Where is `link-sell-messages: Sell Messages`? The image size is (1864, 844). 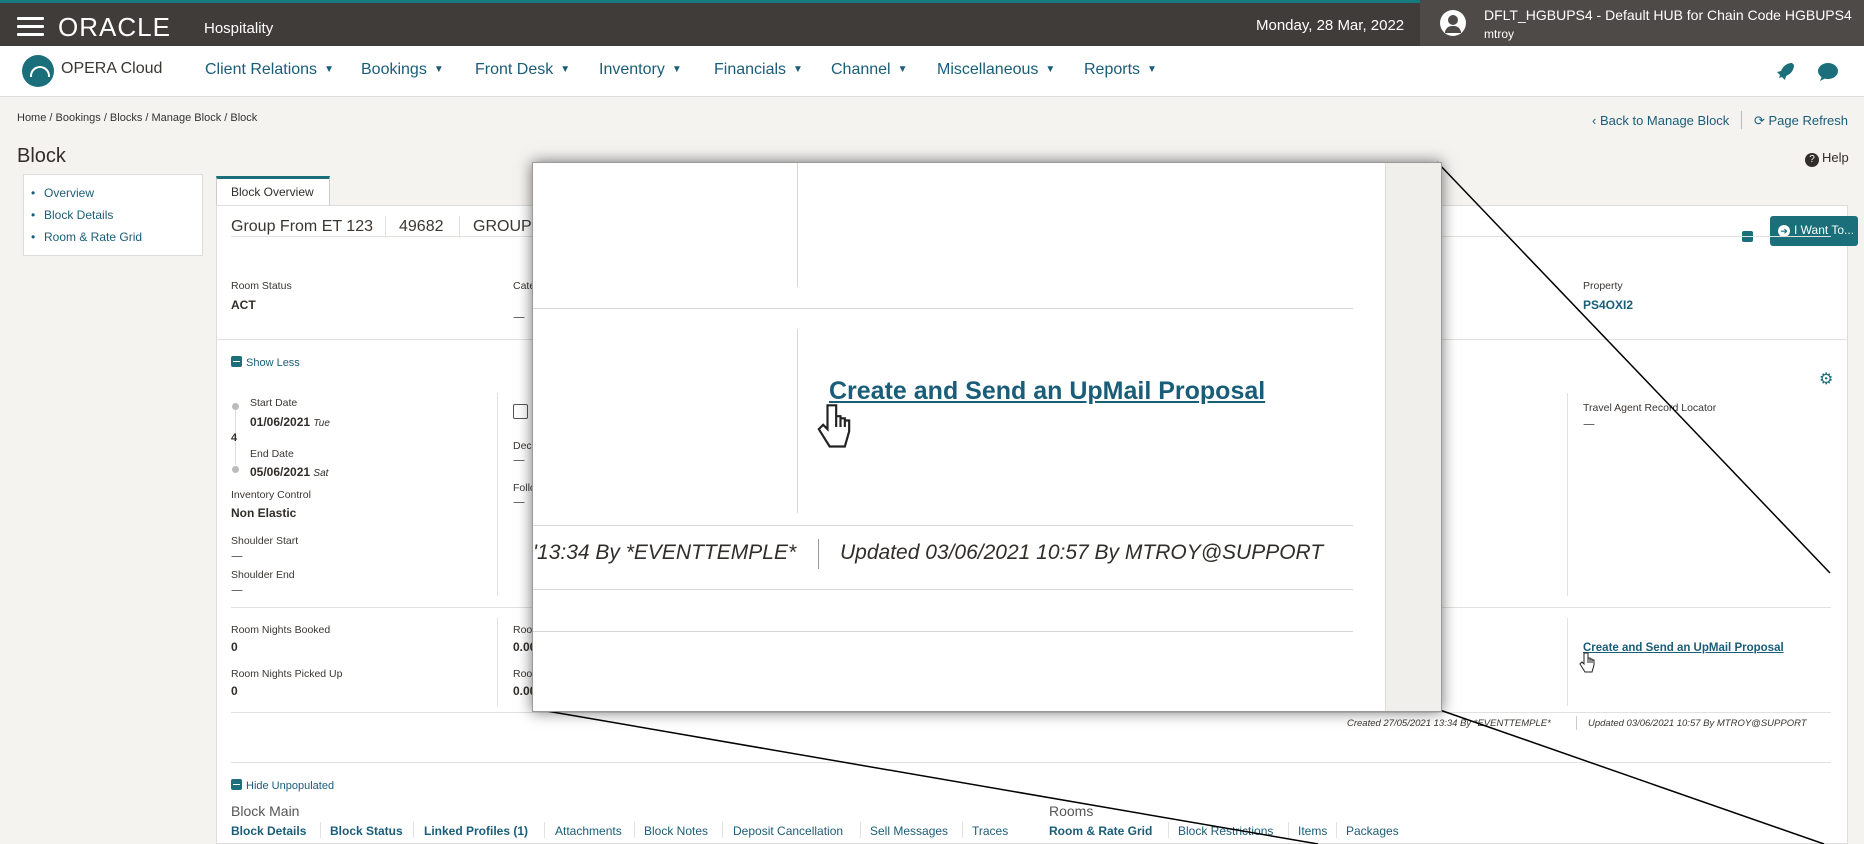
link-sell-messages: Sell Messages is located at coordinates (909, 831).